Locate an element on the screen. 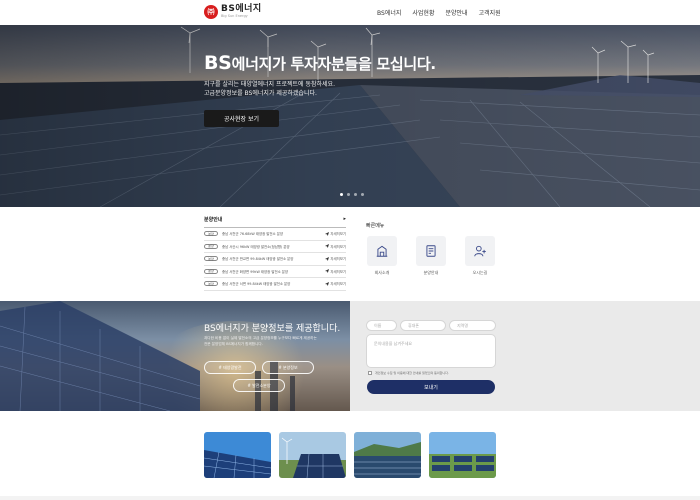  list-item: 분양 충남 서천군 76.68kW 태양광 발전소 분양 자세히보기 is located at coordinates (275, 234).